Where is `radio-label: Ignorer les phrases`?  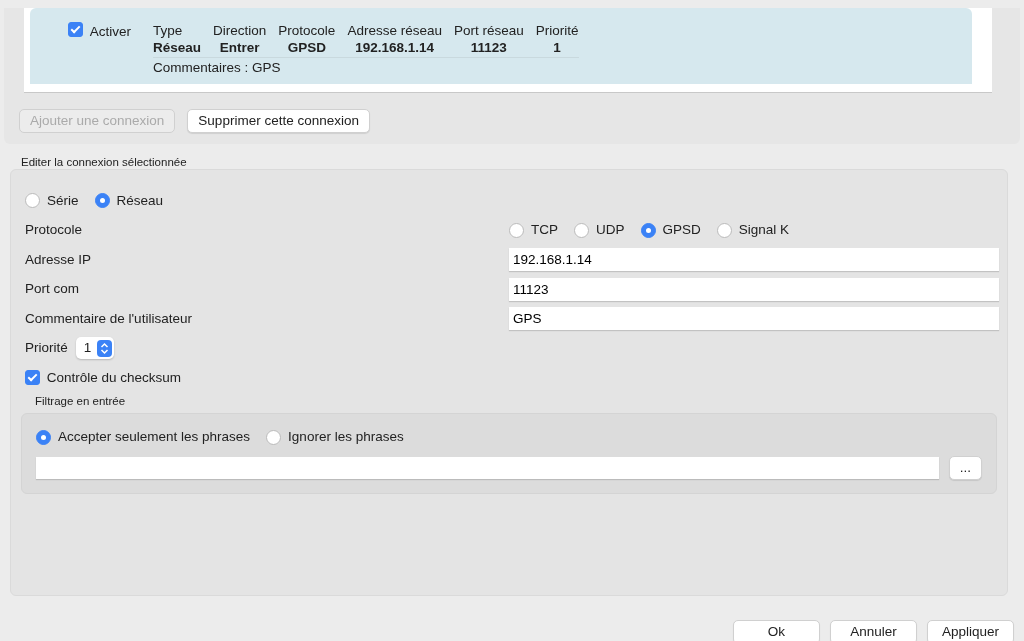
radio-label: Ignorer les phrases is located at coordinates (346, 437).